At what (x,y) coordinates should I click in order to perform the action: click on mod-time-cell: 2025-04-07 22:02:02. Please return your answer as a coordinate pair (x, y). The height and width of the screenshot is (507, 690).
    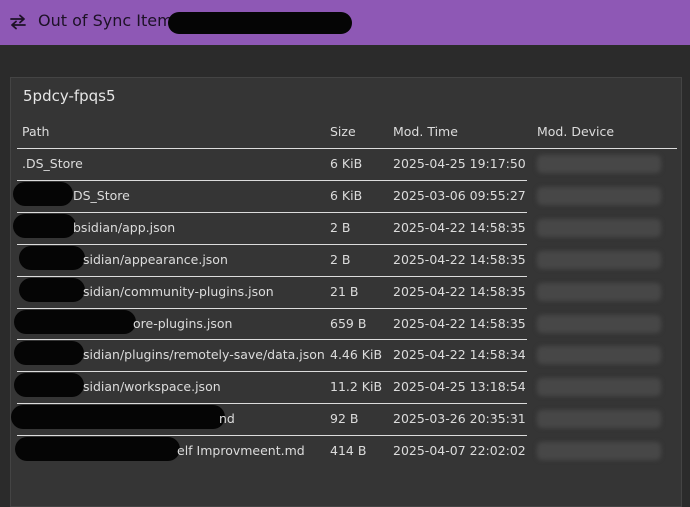
    Looking at the image, I should click on (459, 451).